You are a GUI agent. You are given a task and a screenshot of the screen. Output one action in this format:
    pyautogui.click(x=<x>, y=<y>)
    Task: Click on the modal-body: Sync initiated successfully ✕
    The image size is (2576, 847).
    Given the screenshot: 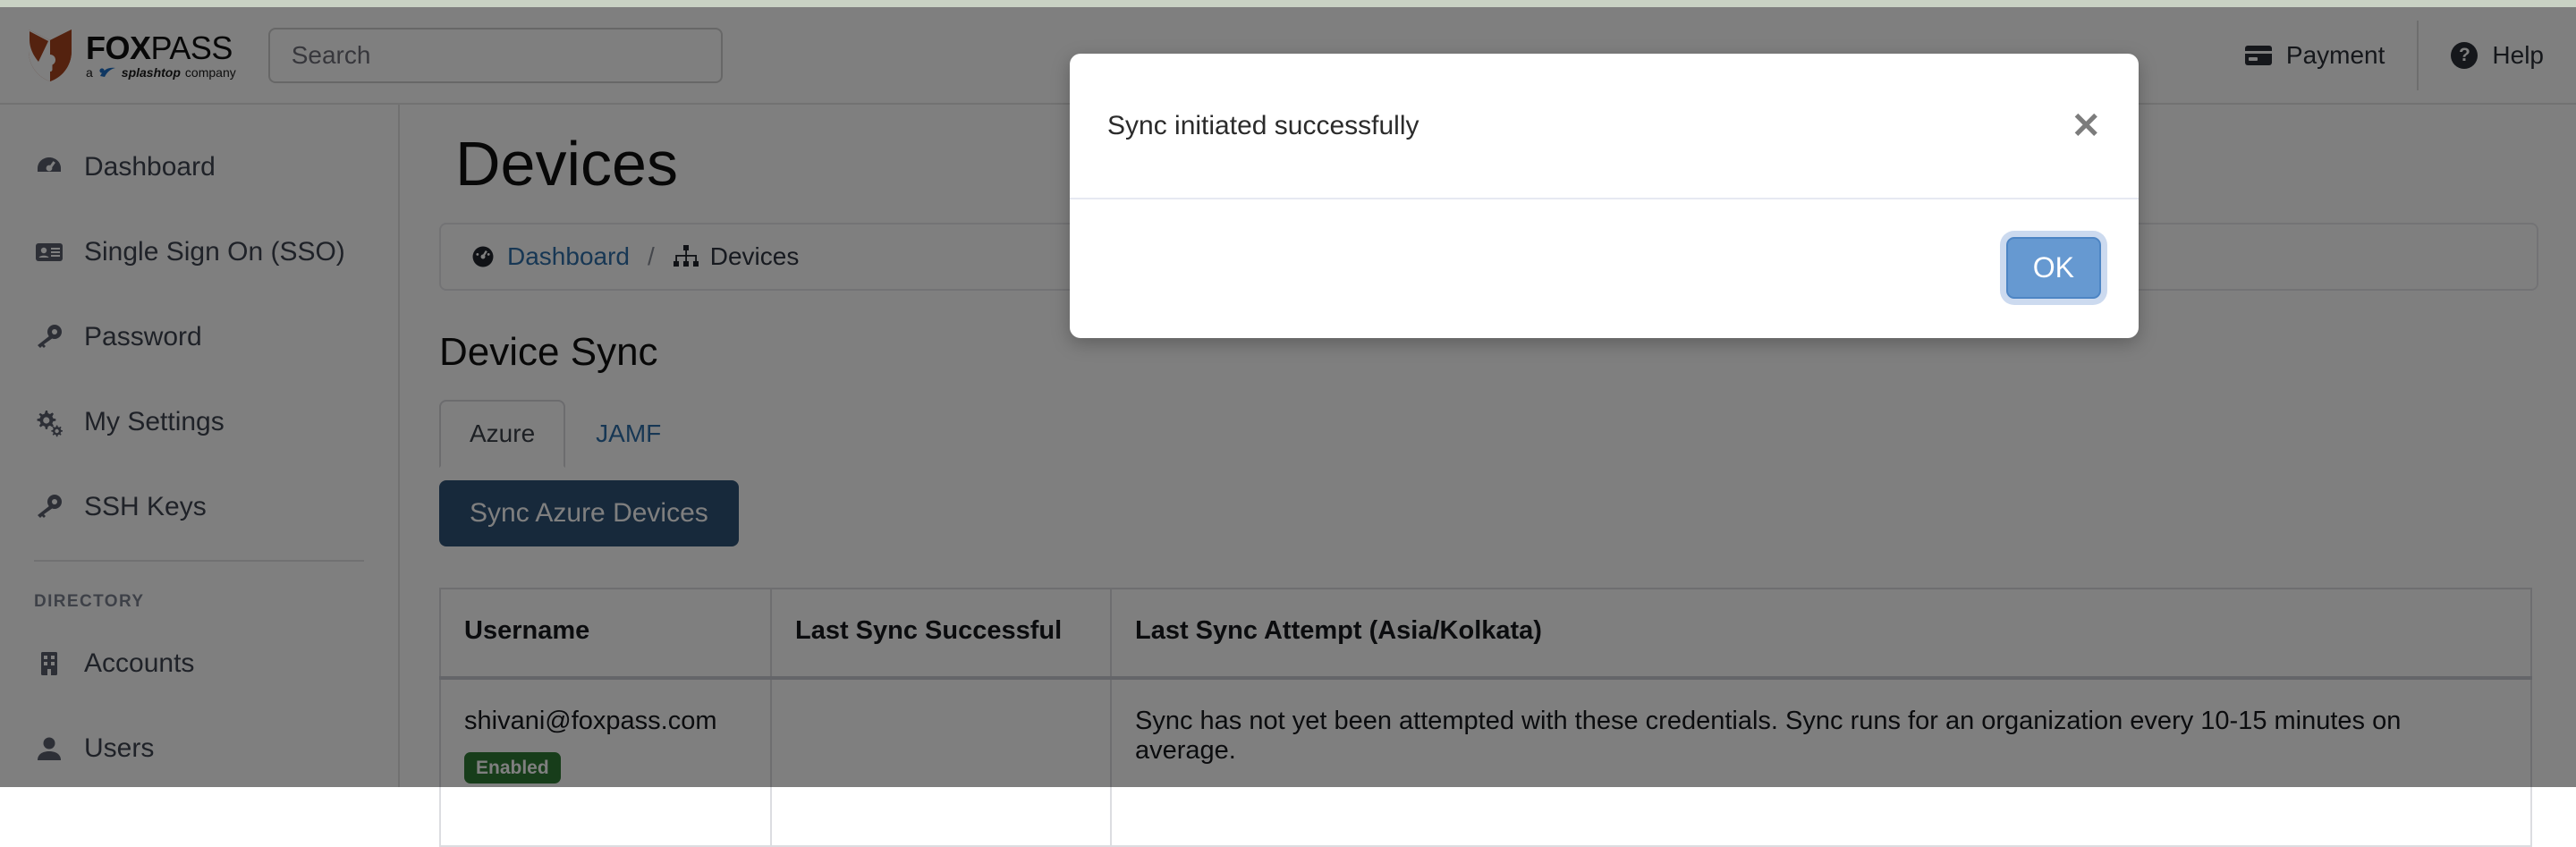 What is the action you would take?
    pyautogui.click(x=1604, y=126)
    